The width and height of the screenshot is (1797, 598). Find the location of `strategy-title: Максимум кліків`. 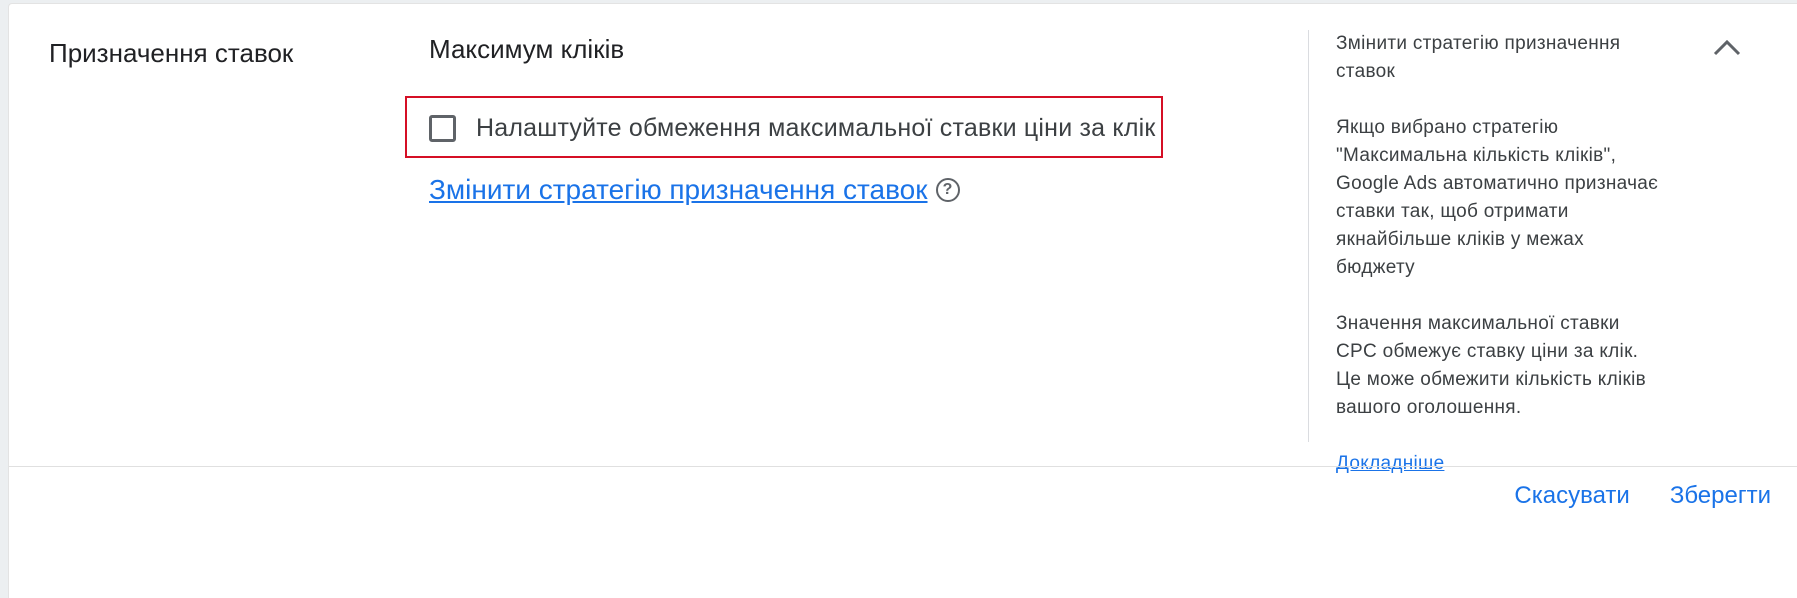

strategy-title: Максимум кліків is located at coordinates (527, 49).